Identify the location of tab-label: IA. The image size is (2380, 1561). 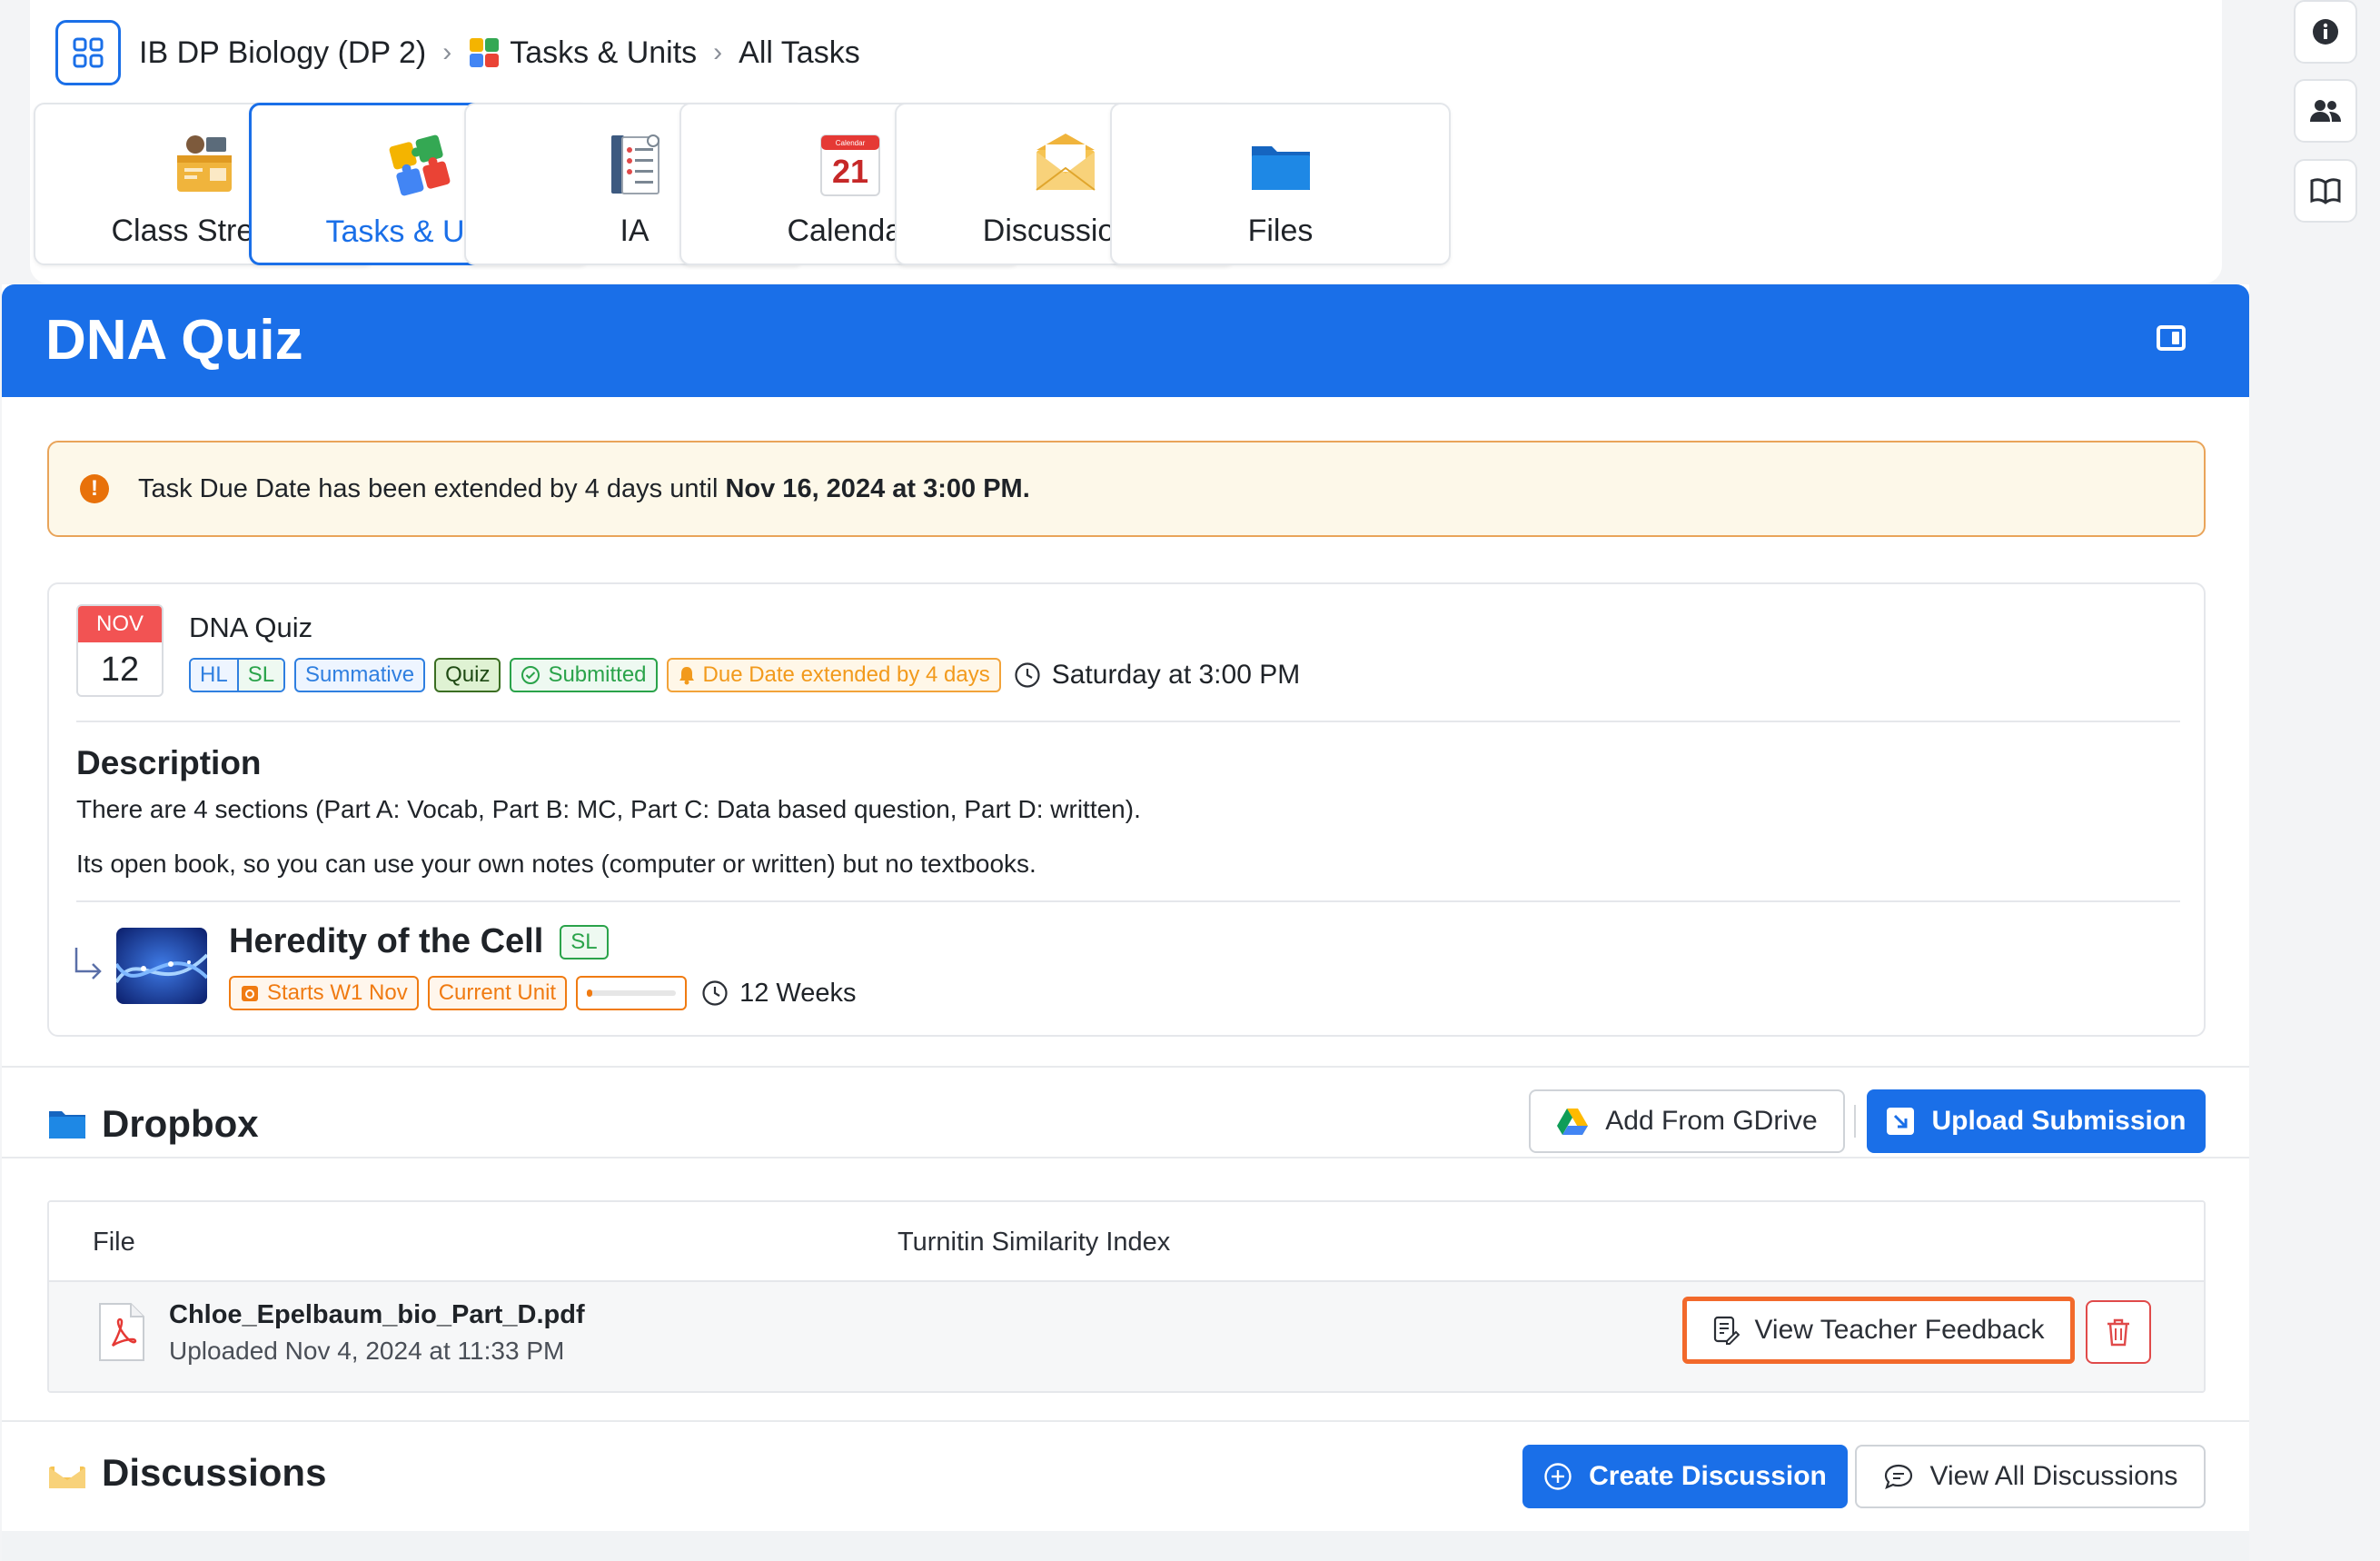
(635, 231).